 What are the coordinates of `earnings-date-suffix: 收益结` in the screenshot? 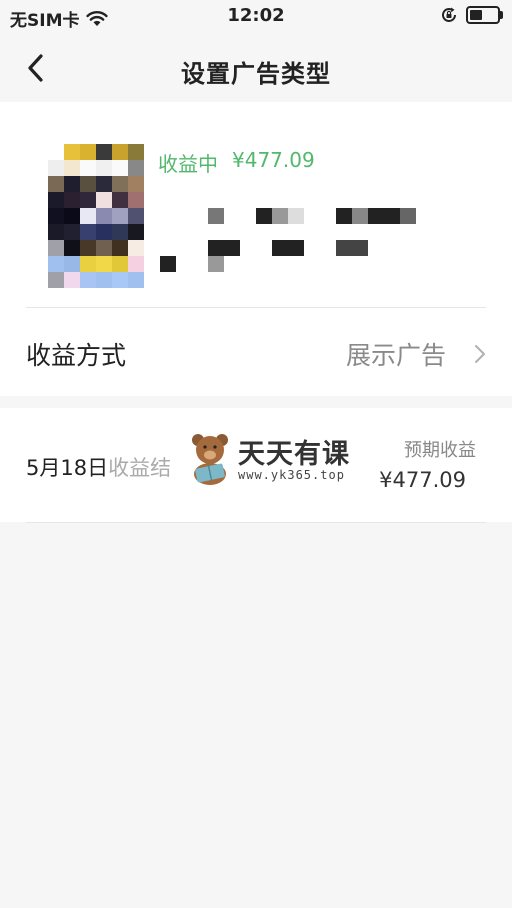 It's located at (140, 468).